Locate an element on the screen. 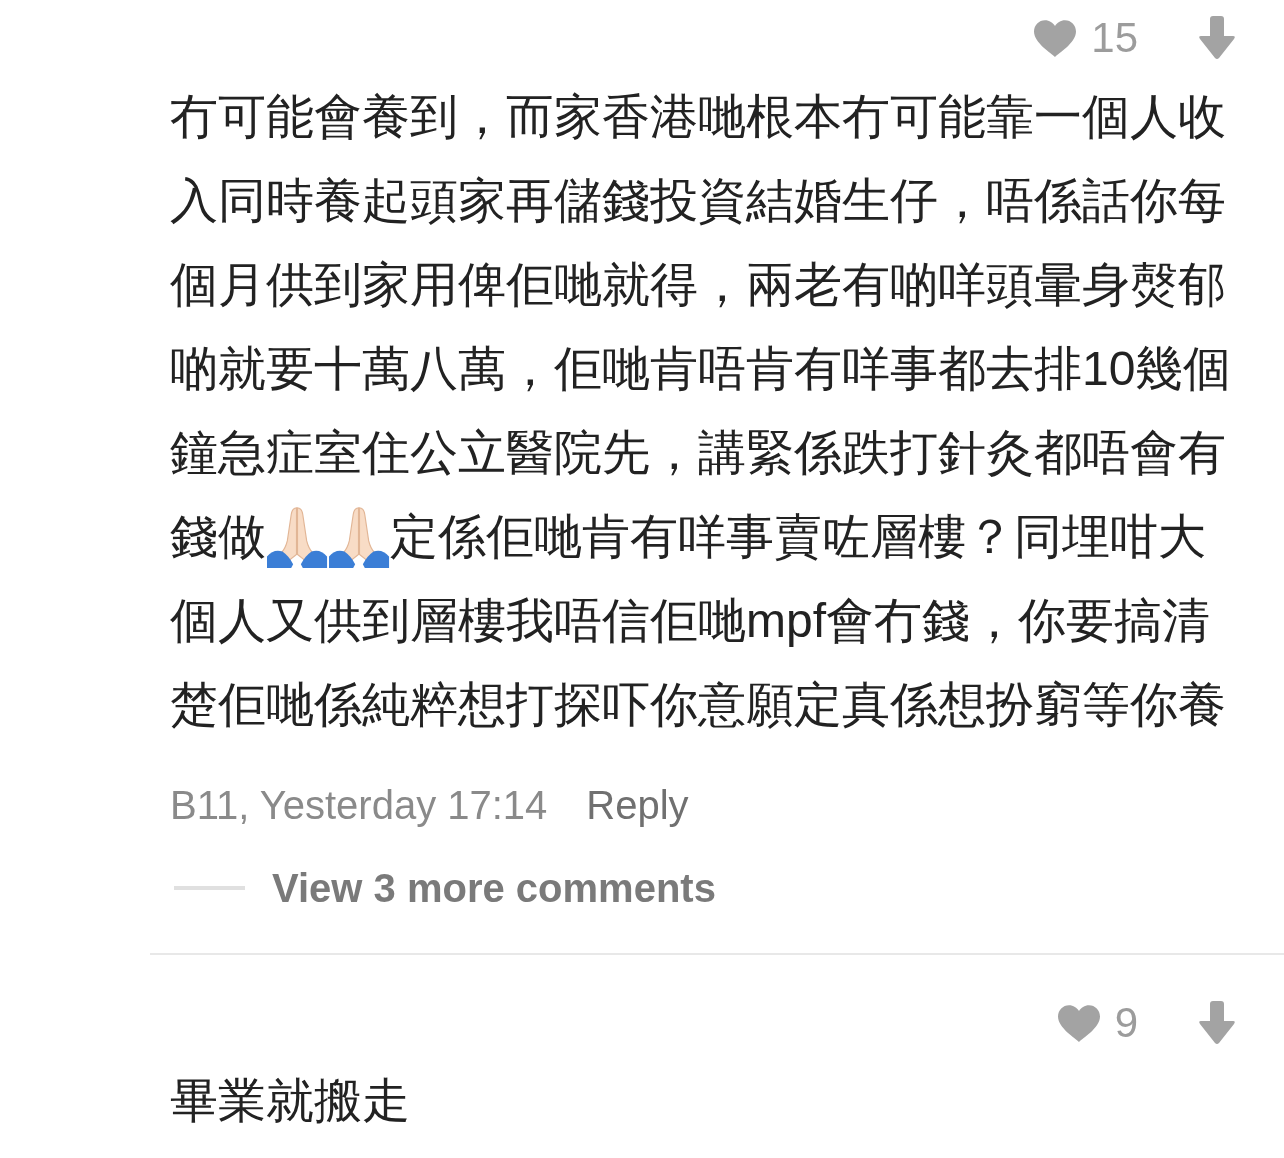 This screenshot has height=1158, width=1284. comment-text: 楚佢哋係純粹想打探吓你意願定真係想扮窮等你養 is located at coordinates (698, 705).